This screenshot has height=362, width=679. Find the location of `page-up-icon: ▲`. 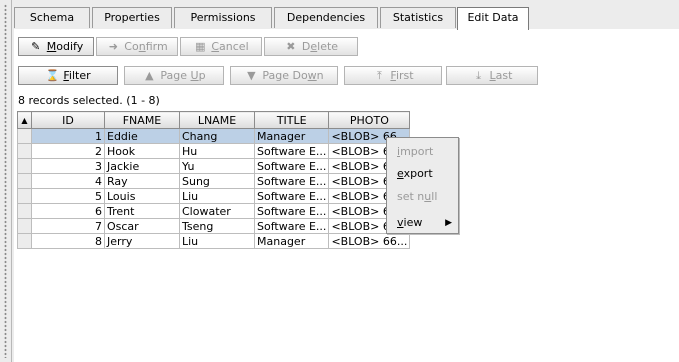

page-up-icon: ▲ is located at coordinates (149, 75).